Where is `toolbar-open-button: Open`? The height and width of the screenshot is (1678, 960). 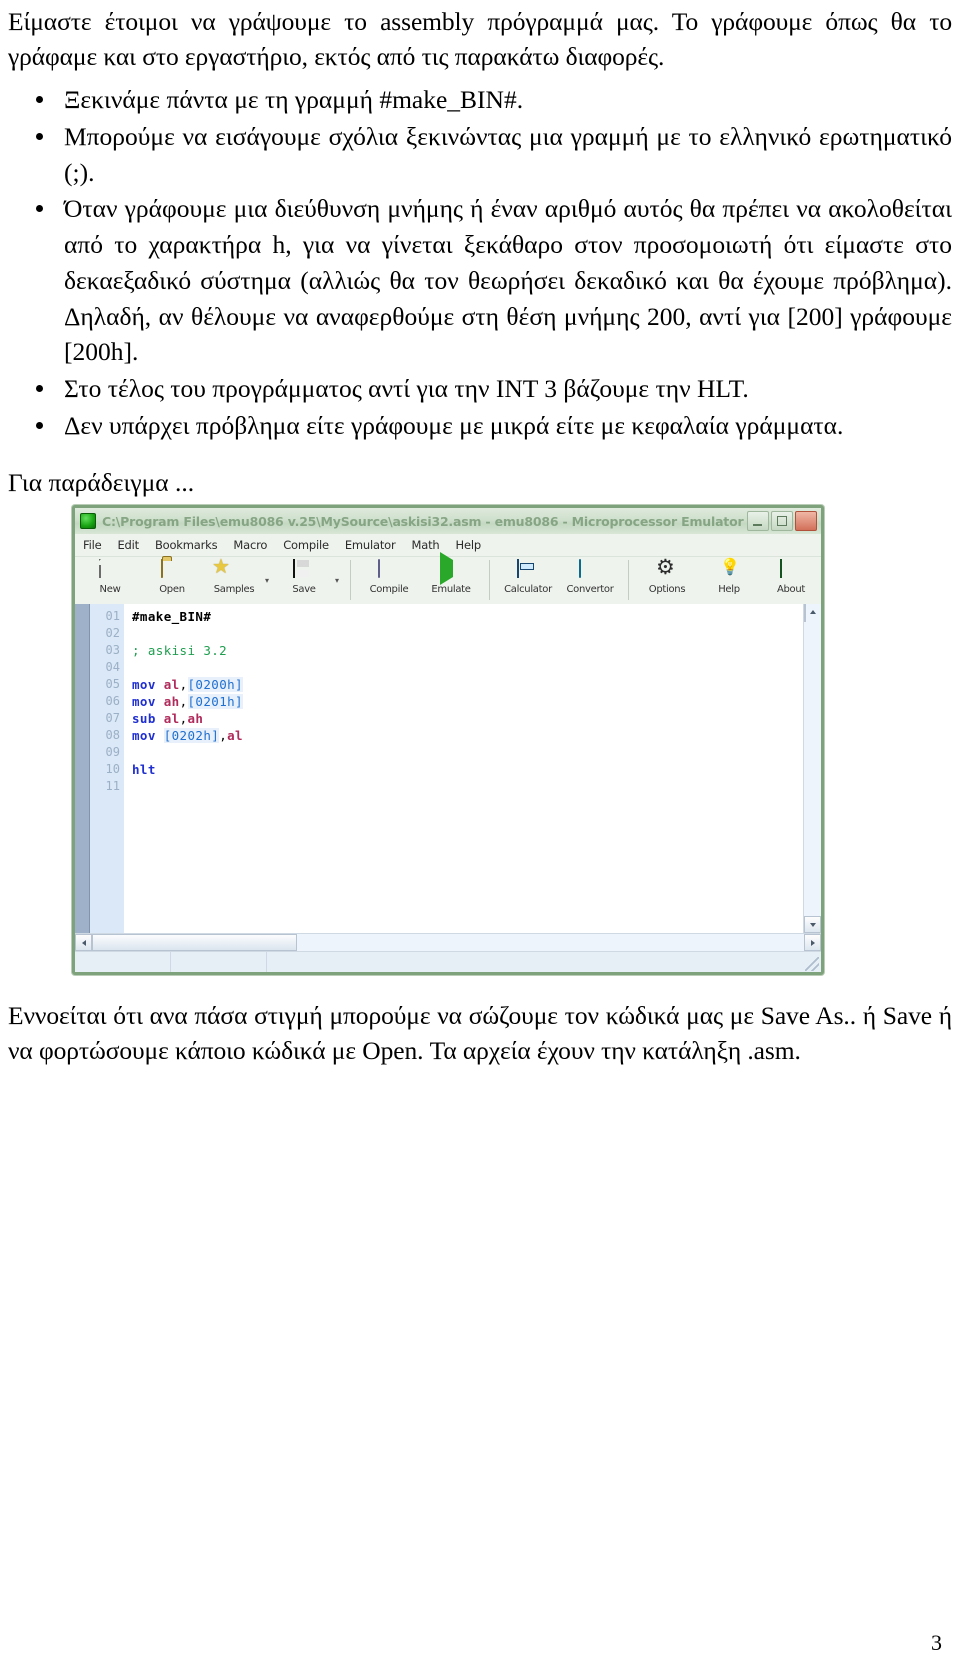 toolbar-open-button: Open is located at coordinates (172, 577).